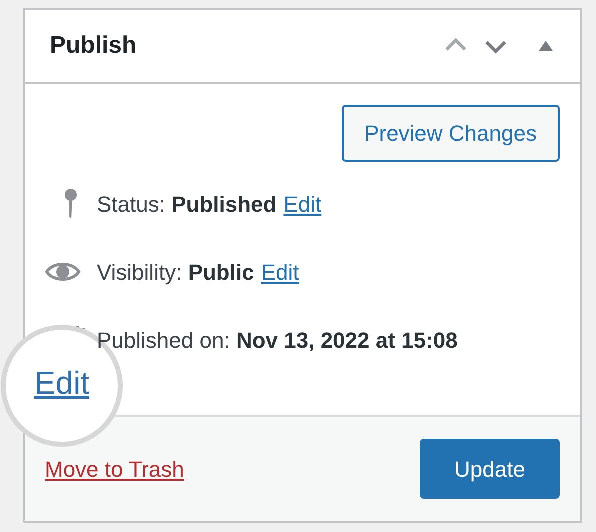 The width and height of the screenshot is (596, 532). What do you see at coordinates (490, 469) in the screenshot?
I see `update-button: Update` at bounding box center [490, 469].